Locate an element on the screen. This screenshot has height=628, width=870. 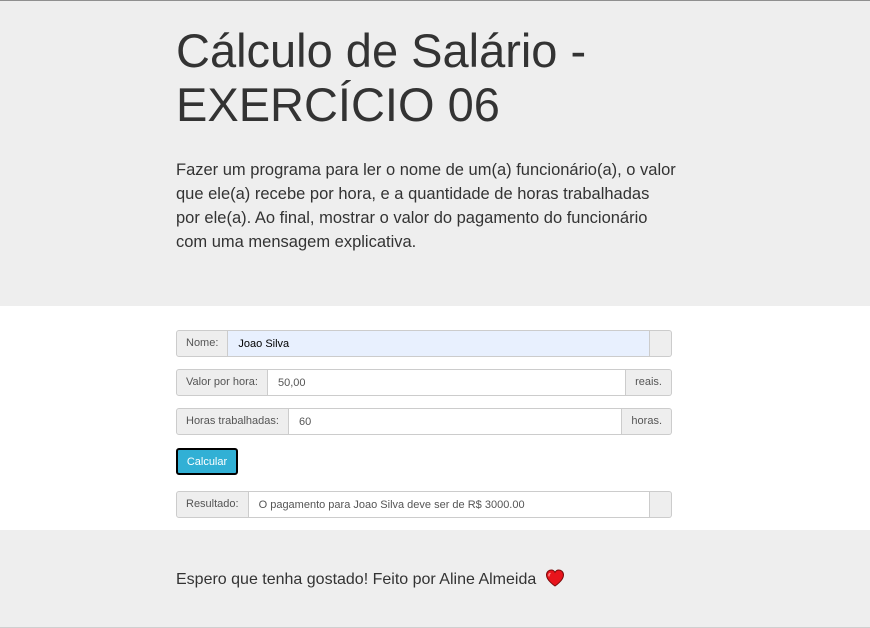
valor-hora-input is located at coordinates (447, 382).